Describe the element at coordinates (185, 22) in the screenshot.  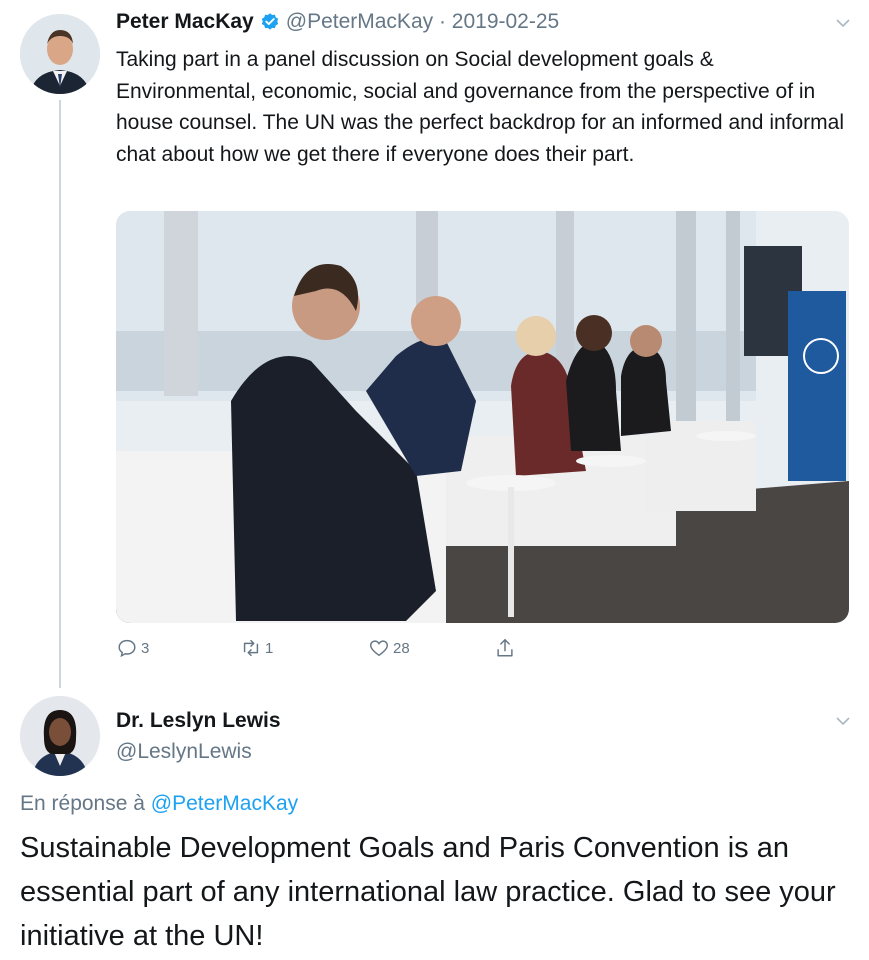
I see `author-name: Peter MacKay` at that location.